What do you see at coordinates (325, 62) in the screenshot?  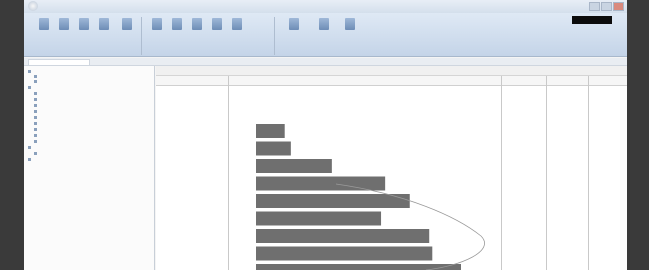 I see `document-tab-strip` at bounding box center [325, 62].